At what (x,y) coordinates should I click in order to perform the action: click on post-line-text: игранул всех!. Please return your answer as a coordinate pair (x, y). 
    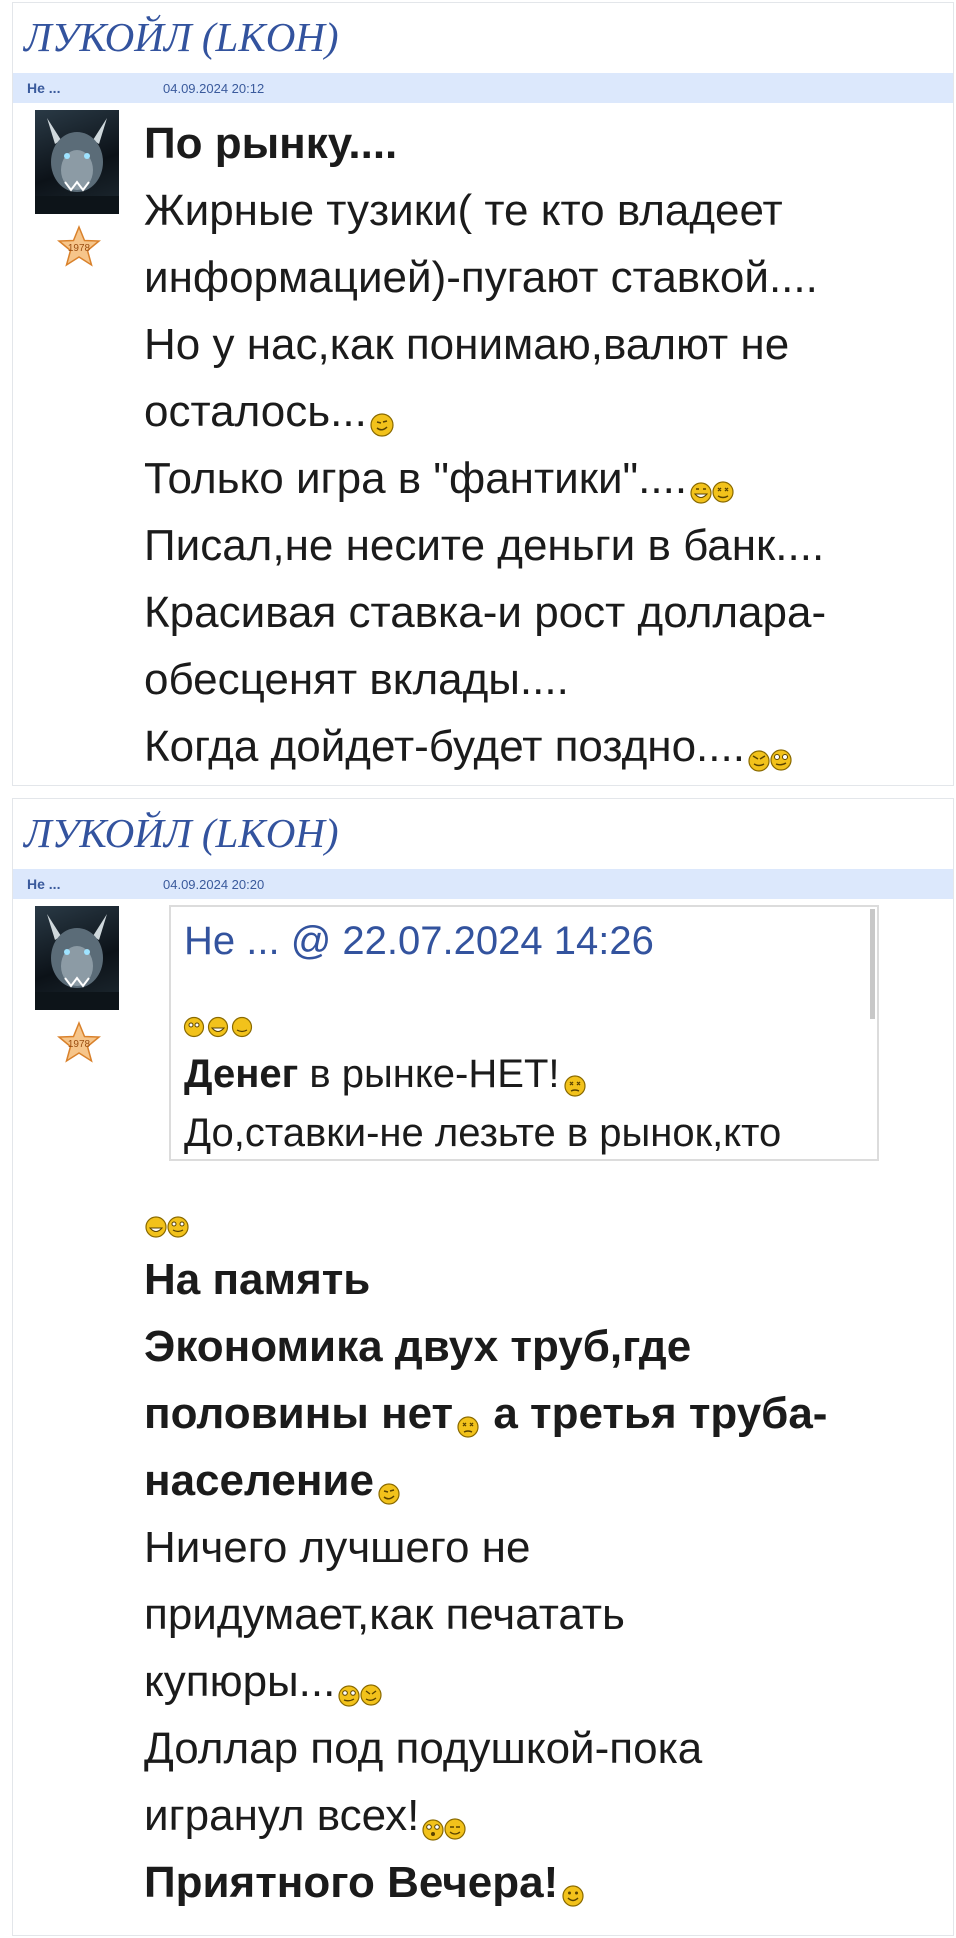
    Looking at the image, I should click on (282, 1815).